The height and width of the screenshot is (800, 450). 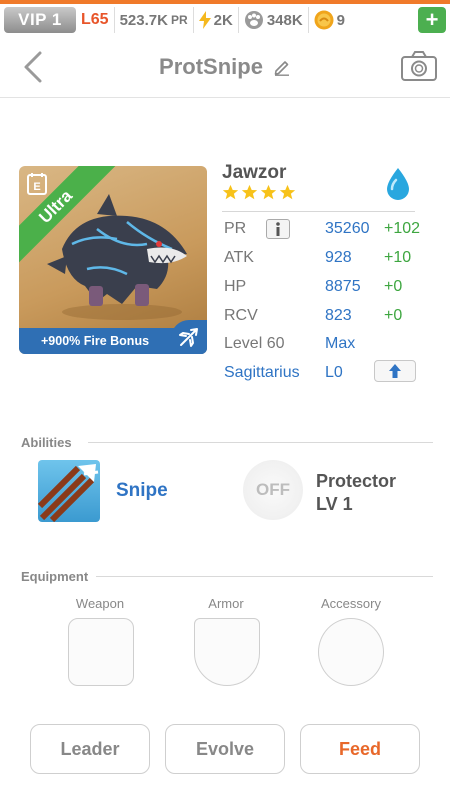 What do you see at coordinates (432, 20) in the screenshot?
I see `add-currency-button: +` at bounding box center [432, 20].